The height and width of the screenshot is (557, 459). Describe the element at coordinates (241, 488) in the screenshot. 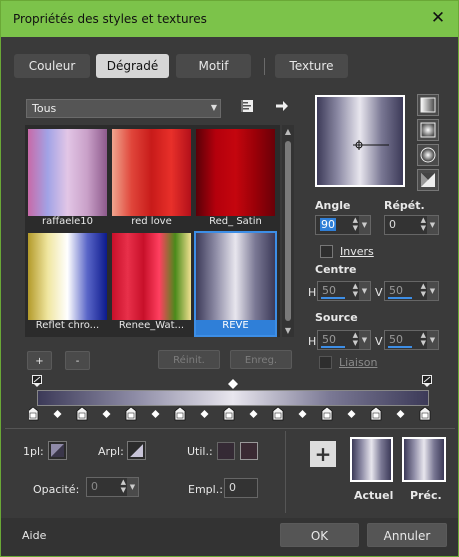

I see `location-input: 0` at that location.